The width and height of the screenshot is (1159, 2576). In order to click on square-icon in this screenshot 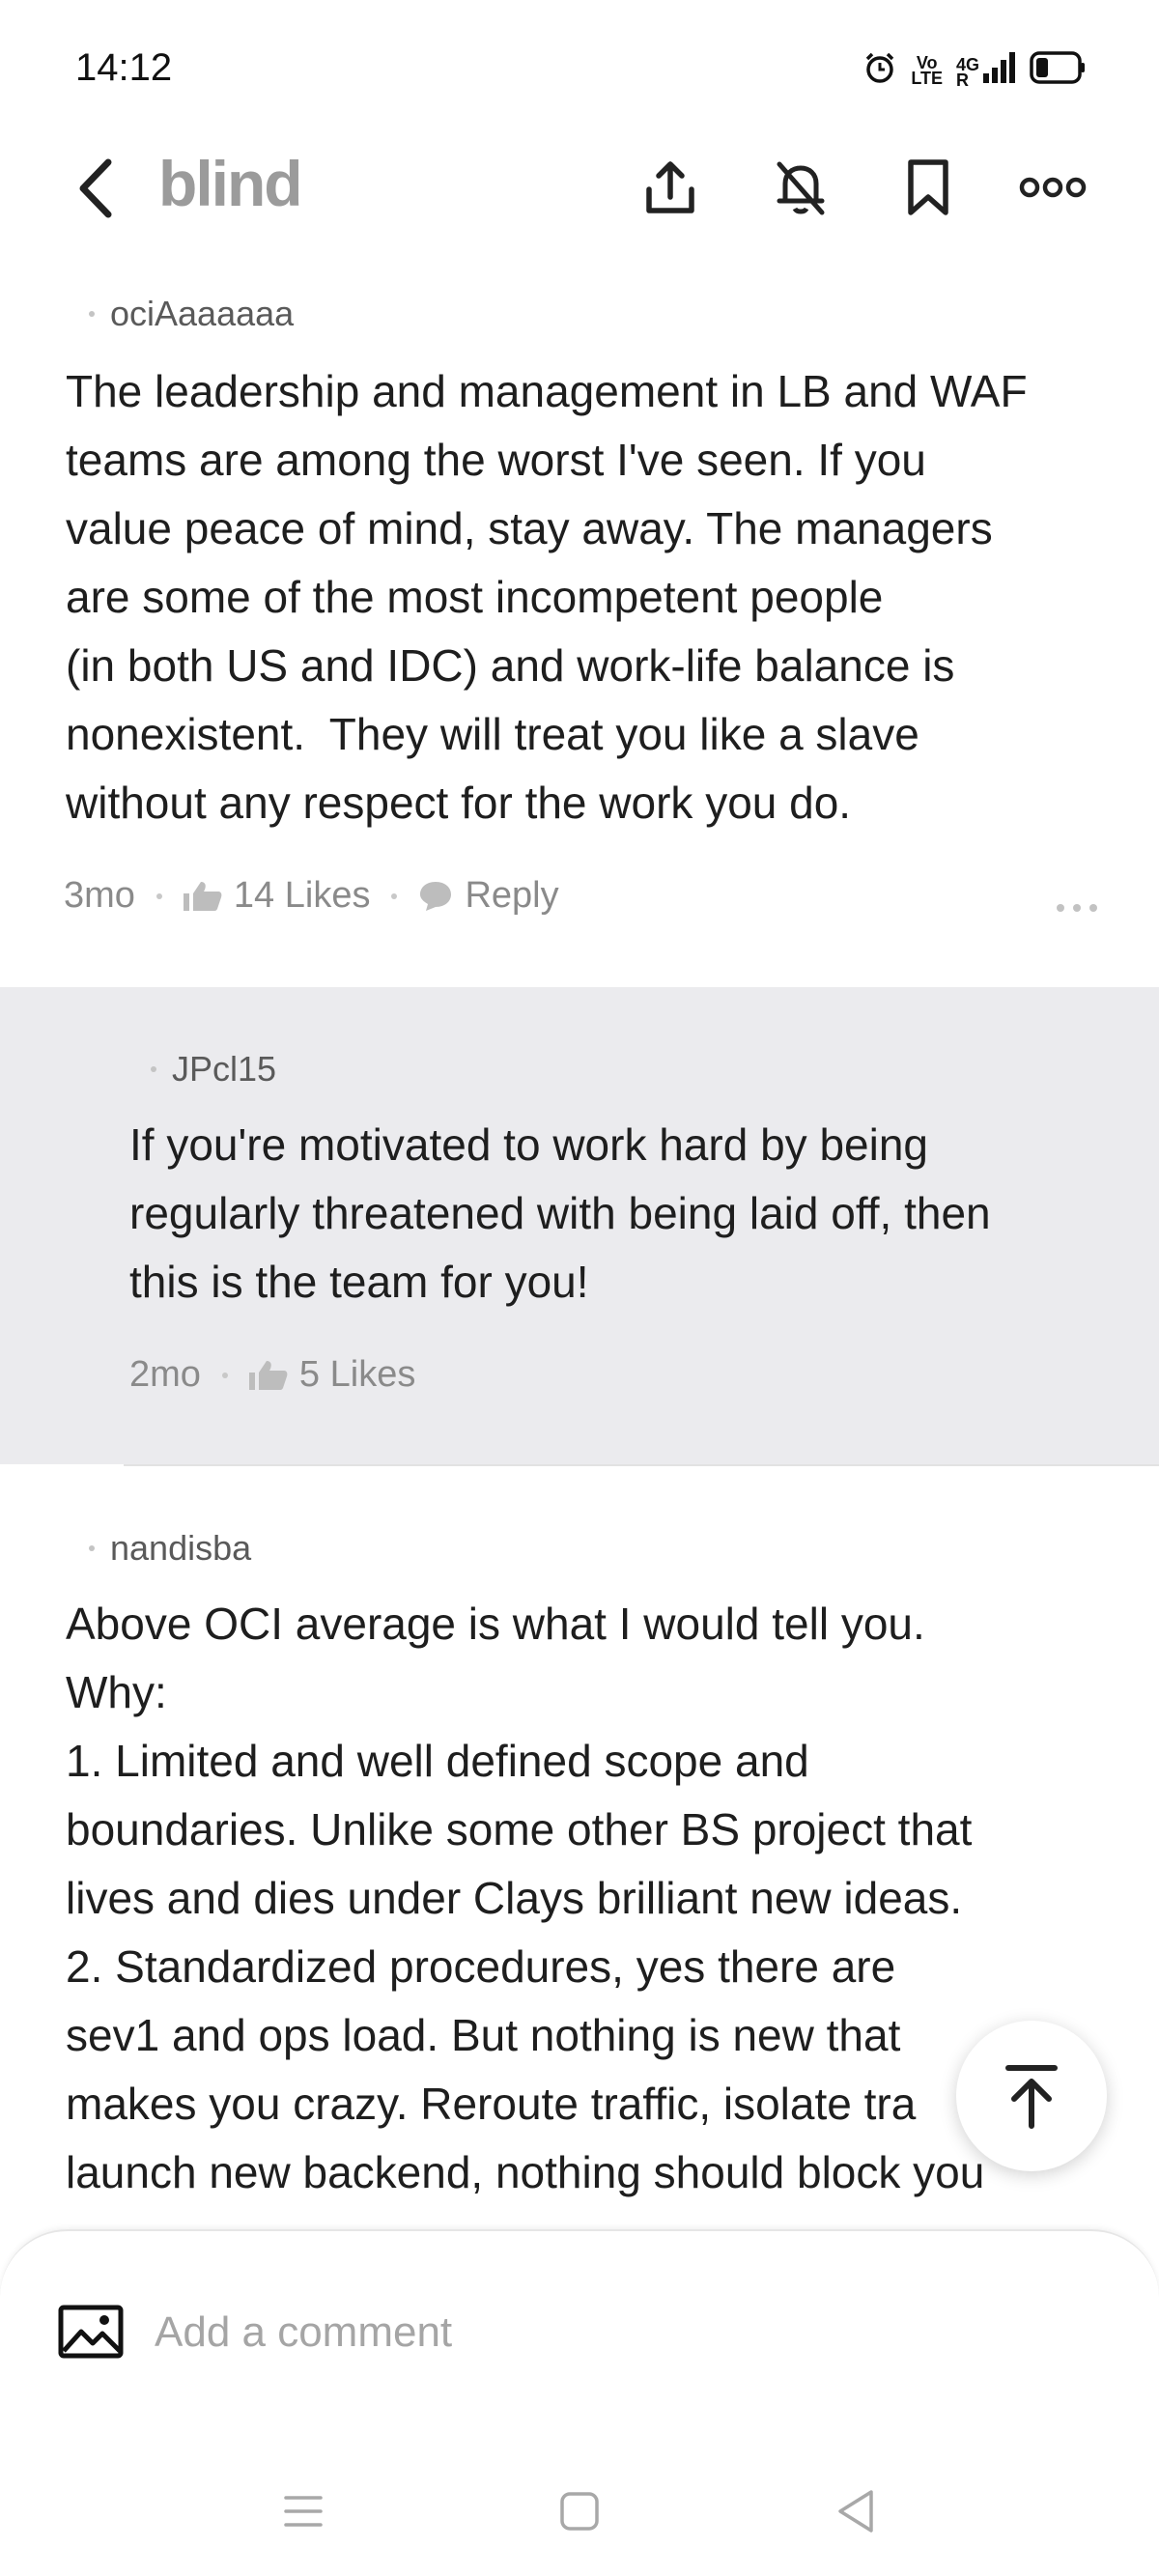, I will do `click(579, 2511)`.